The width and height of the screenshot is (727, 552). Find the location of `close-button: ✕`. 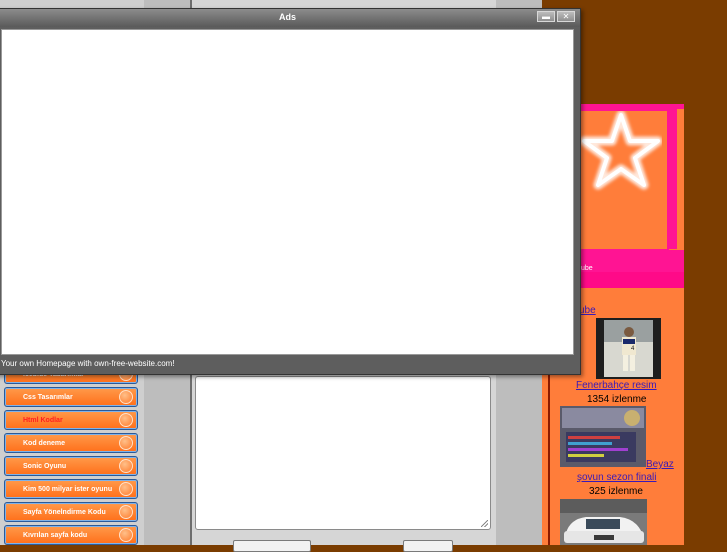

close-button: ✕ is located at coordinates (566, 16).